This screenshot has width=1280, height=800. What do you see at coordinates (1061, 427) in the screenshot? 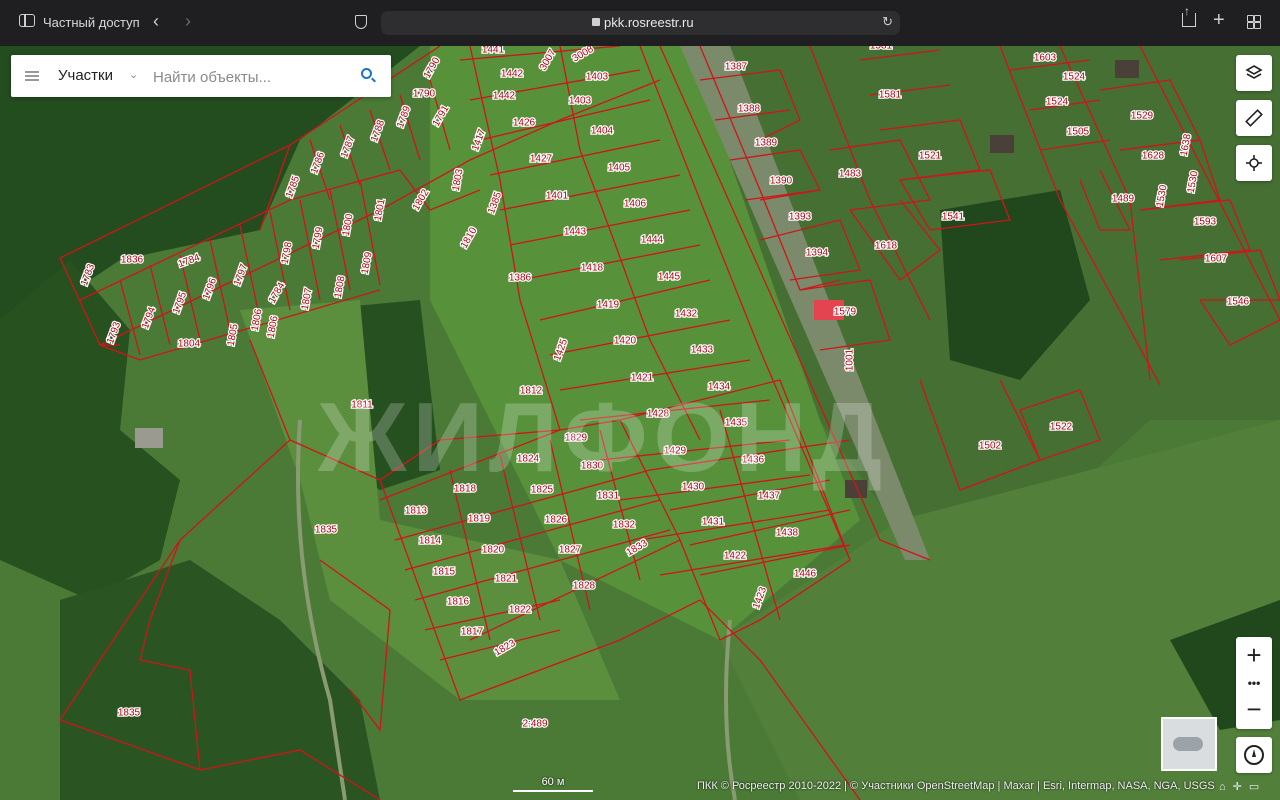
I see `parcel-label-1522: 1522` at bounding box center [1061, 427].